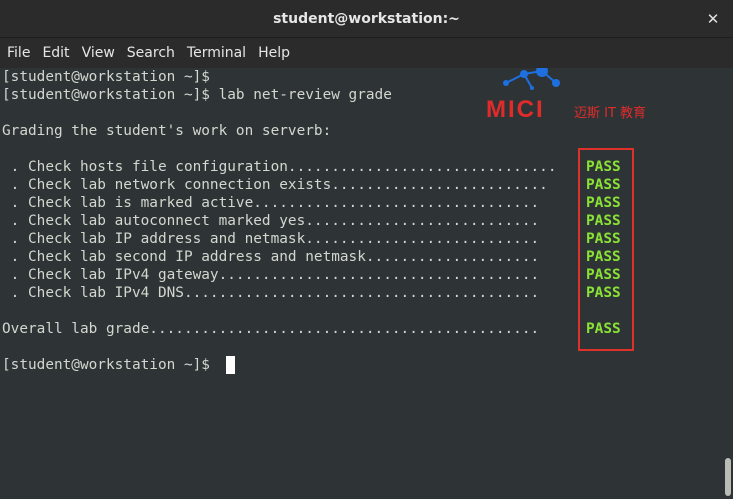 This screenshot has height=499, width=733. What do you see at coordinates (18, 53) in the screenshot?
I see `menu-file: File` at bounding box center [18, 53].